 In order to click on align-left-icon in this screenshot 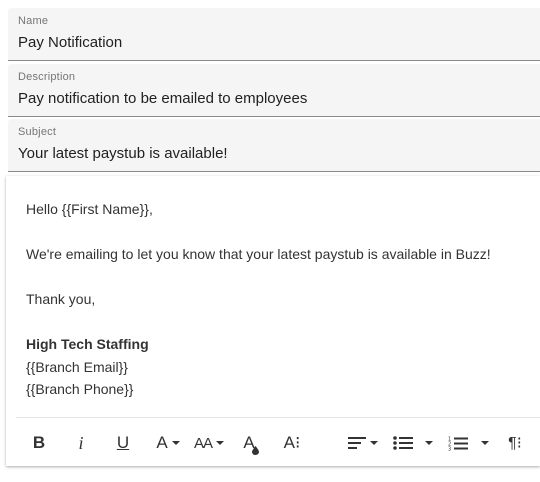, I will do `click(357, 443)`.